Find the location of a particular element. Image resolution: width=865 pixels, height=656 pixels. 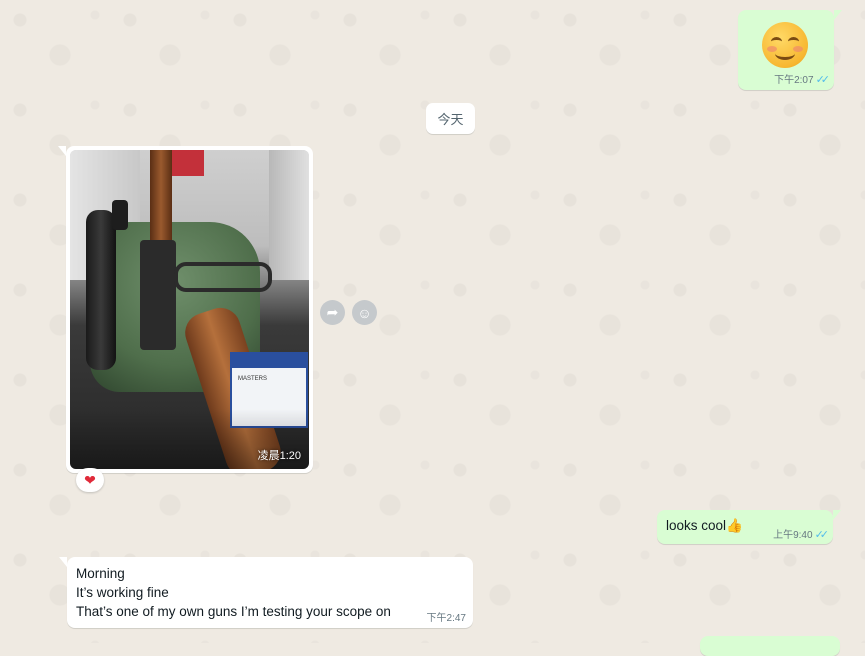

incoming-image-message: MASTERS 凌晨1:20 is located at coordinates (185, 309).